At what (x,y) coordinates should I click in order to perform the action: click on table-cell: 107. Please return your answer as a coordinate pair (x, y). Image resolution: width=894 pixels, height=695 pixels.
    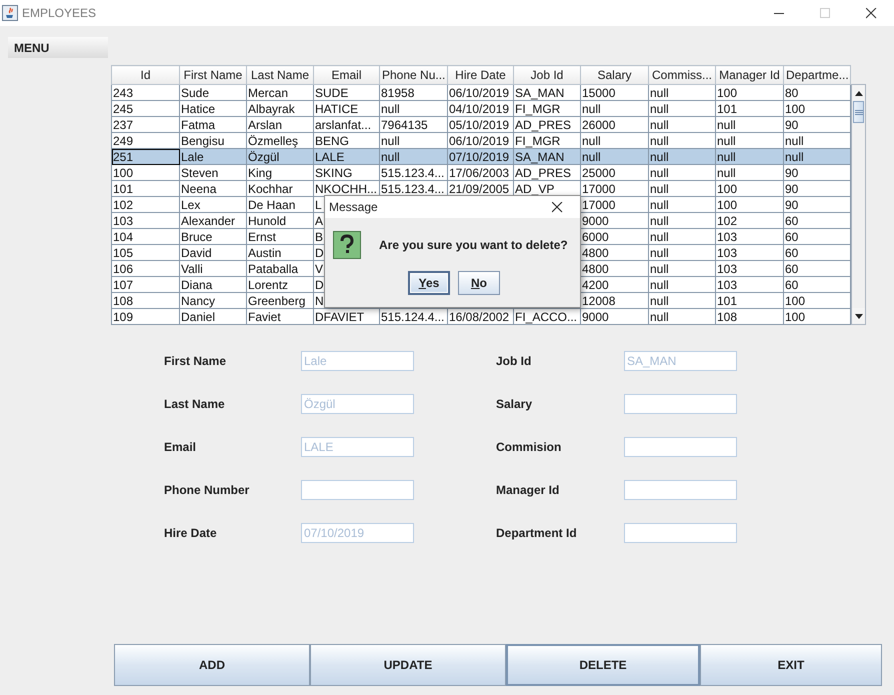
    Looking at the image, I should click on (146, 284).